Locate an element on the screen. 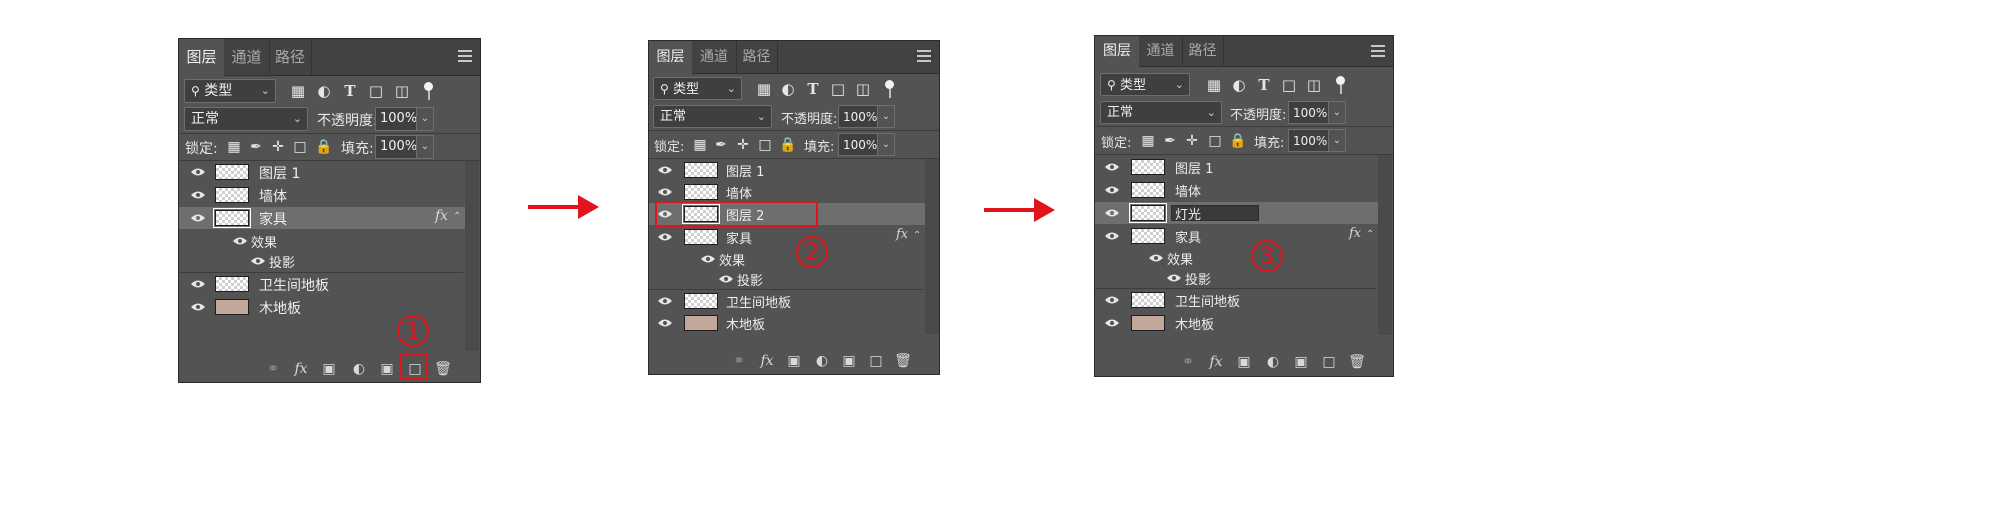 The width and height of the screenshot is (2008, 505). lock-transparent-icon: ▦ is located at coordinates (234, 147).